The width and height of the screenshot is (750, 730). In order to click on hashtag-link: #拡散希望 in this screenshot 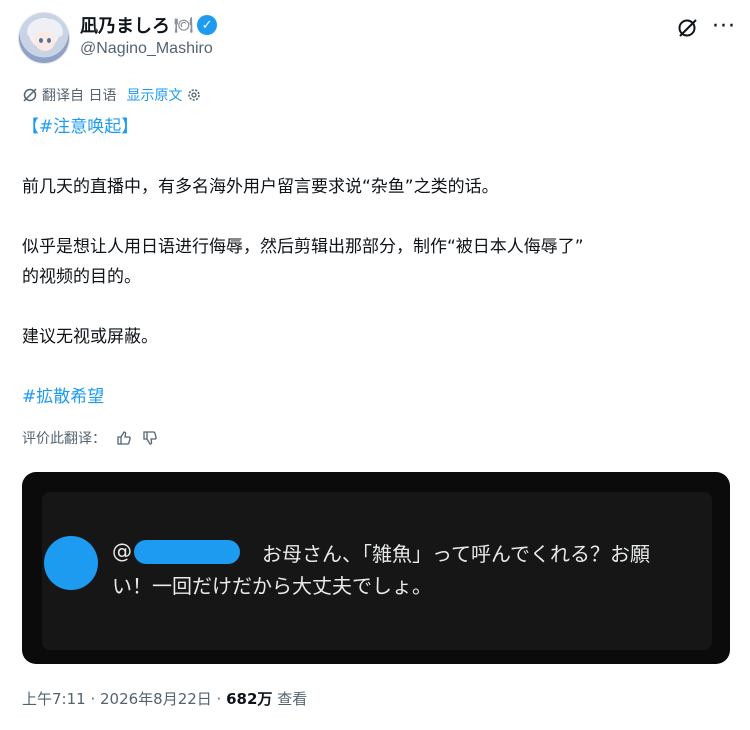, I will do `click(63, 397)`.